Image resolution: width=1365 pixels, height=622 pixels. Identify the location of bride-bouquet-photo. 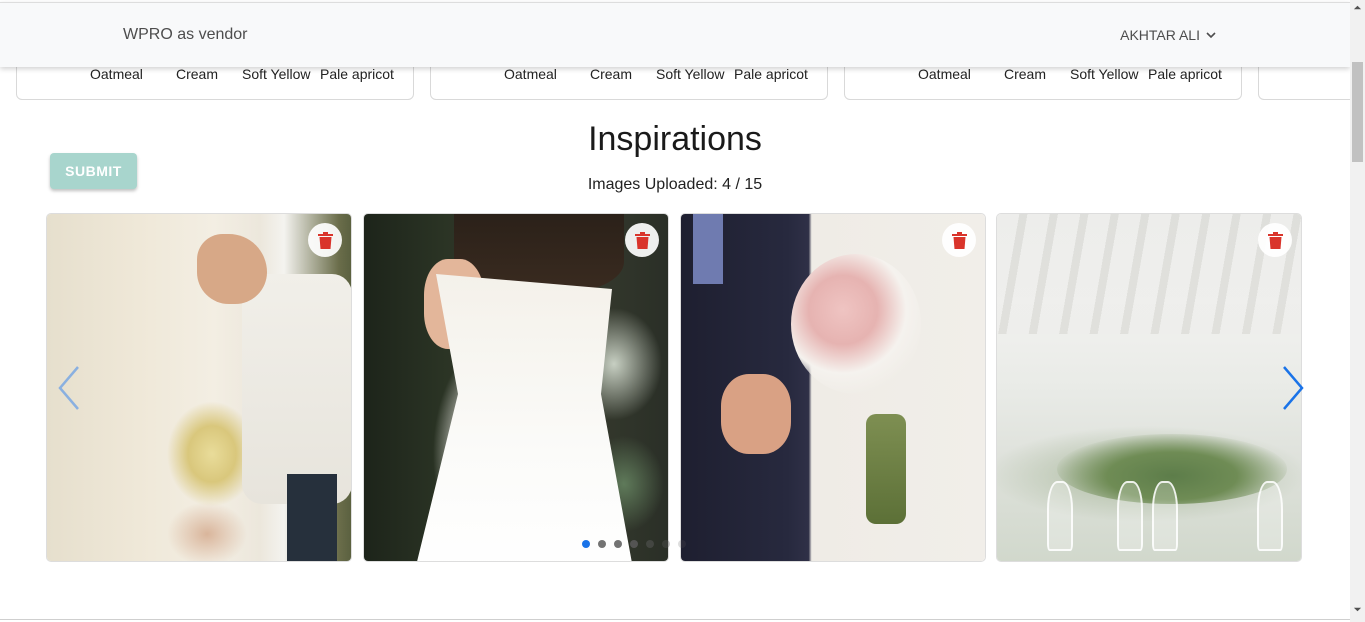
(199, 387).